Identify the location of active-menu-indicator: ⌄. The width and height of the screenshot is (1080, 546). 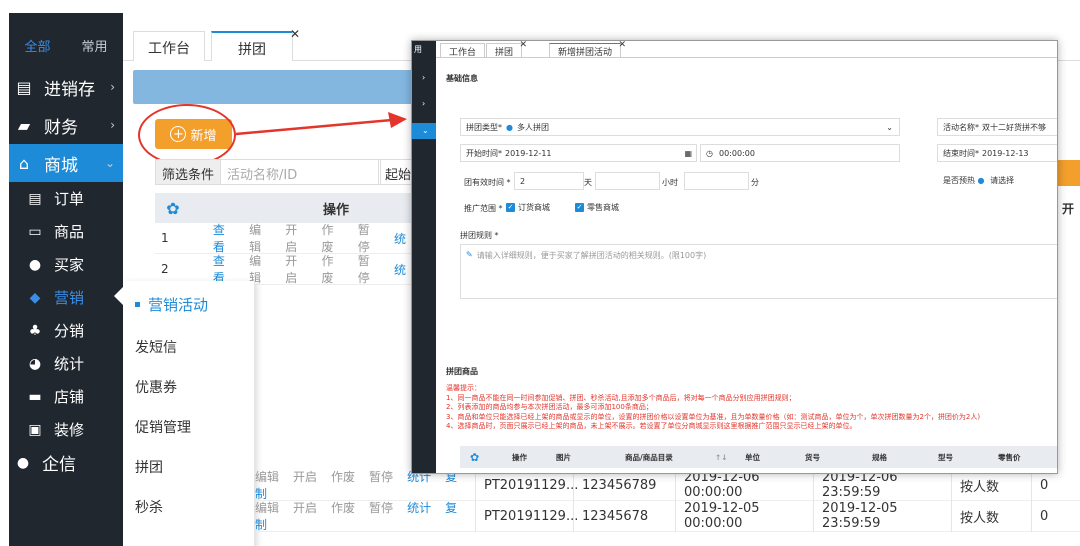
(424, 131).